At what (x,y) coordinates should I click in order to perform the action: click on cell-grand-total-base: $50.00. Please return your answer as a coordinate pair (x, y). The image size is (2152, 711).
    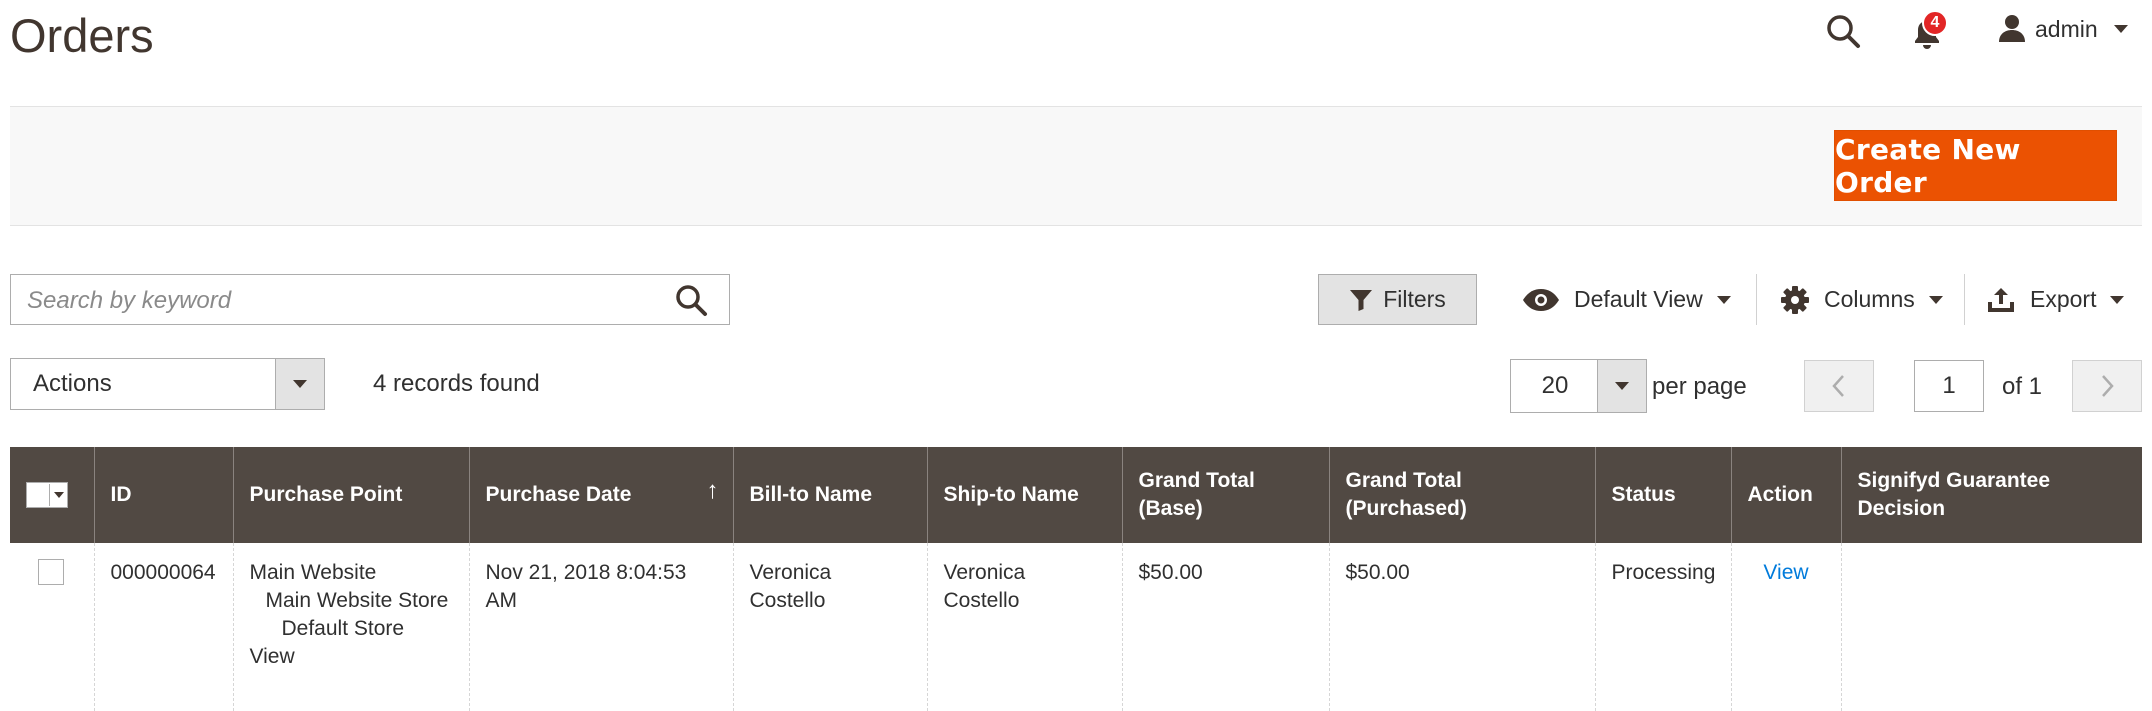
    Looking at the image, I should click on (1225, 627).